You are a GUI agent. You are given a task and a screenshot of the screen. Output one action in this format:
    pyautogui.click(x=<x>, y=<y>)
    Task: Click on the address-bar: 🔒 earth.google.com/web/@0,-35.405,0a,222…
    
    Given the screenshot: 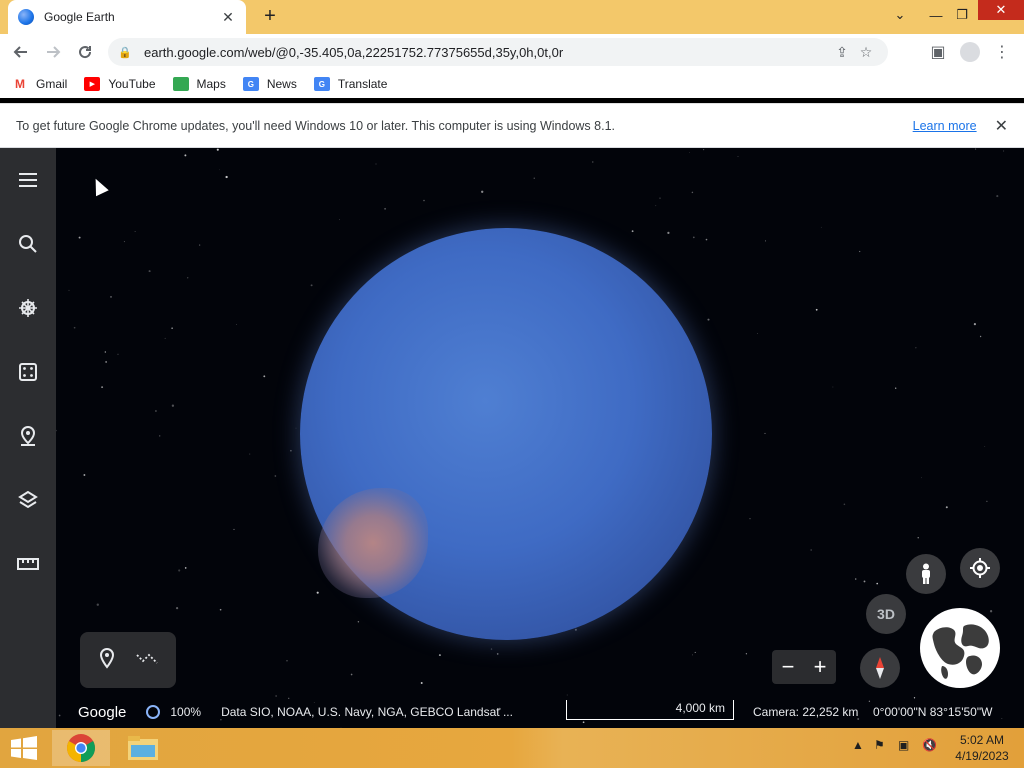 What is the action you would take?
    pyautogui.click(x=498, y=52)
    